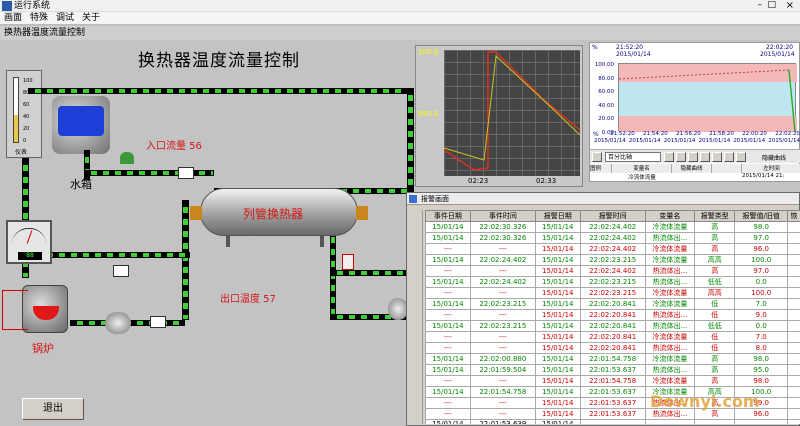  Describe the element at coordinates (761, 315) in the screenshot. I see `alarm-cell: 9.0` at that location.